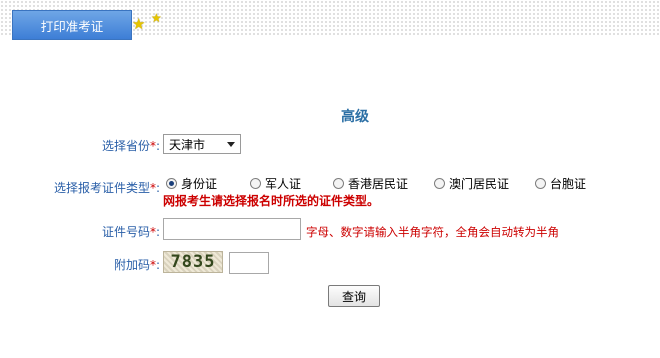 The height and width of the screenshot is (358, 660). I want to click on captcha-label: 附加码*:, so click(136, 265).